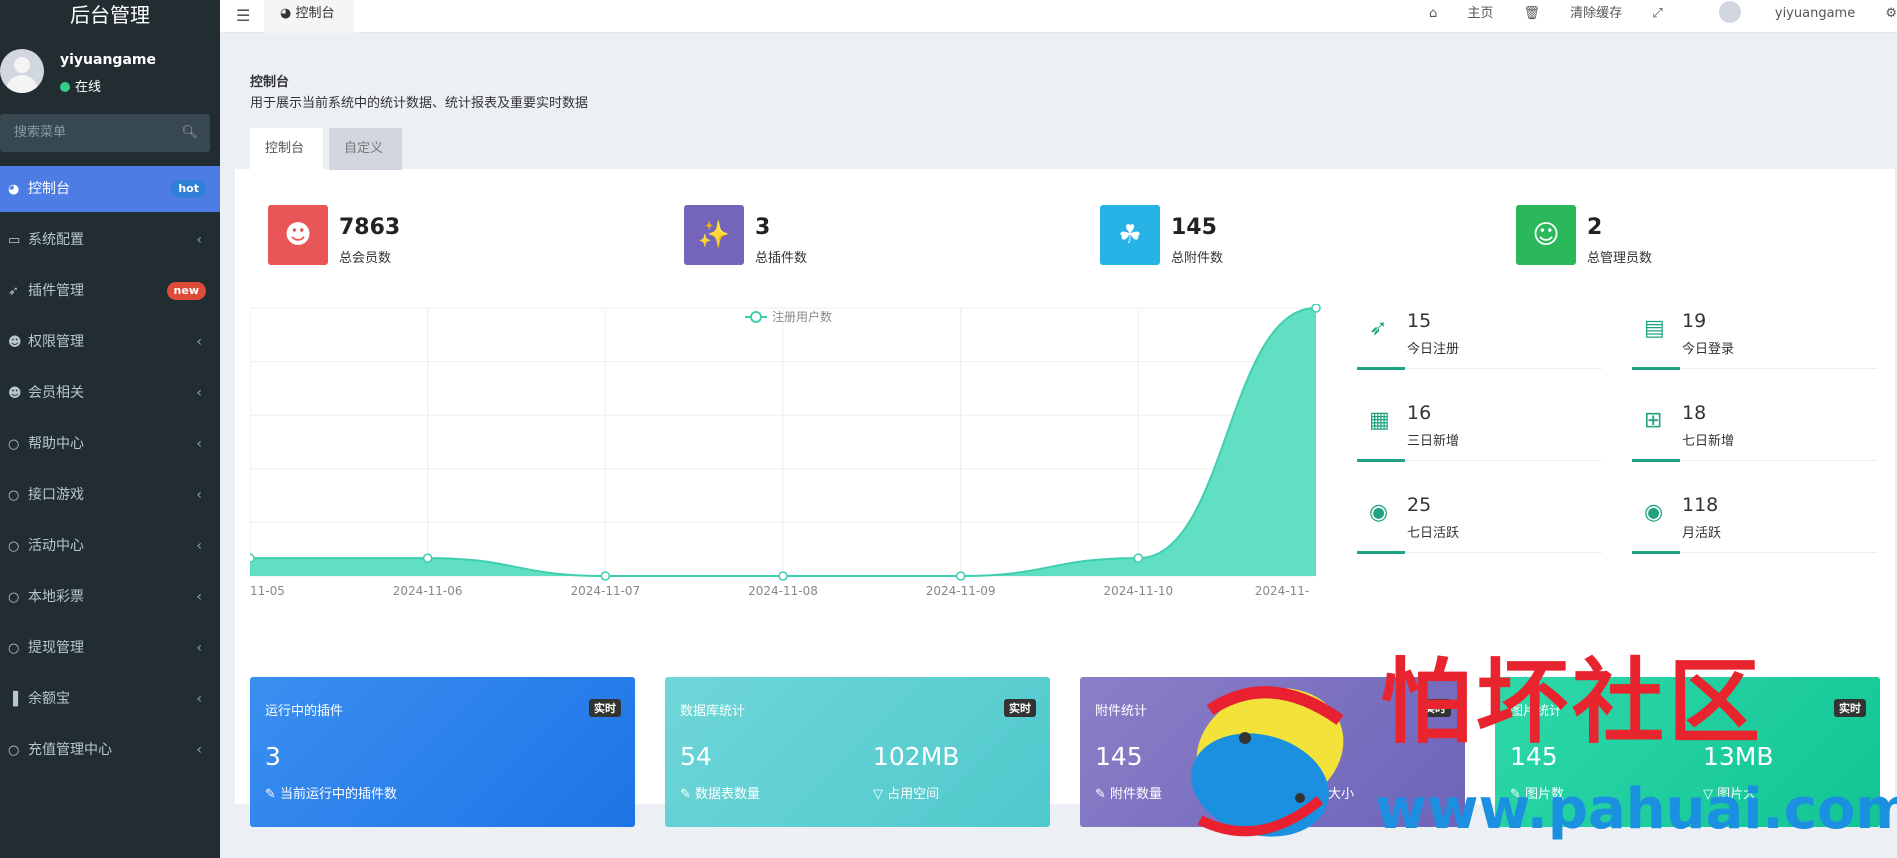  I want to click on card-label: ✎ 数据表数量, so click(720, 794).